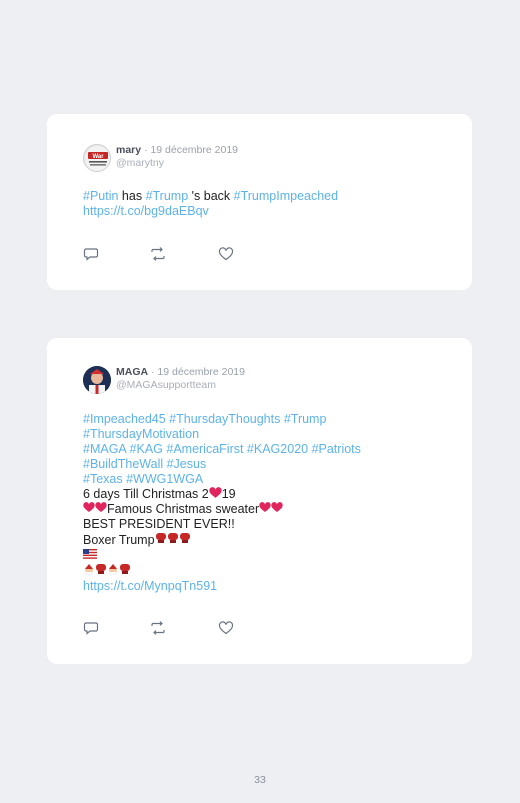 This screenshot has width=520, height=803. What do you see at coordinates (100, 196) in the screenshot?
I see `hashtag: #Putin` at bounding box center [100, 196].